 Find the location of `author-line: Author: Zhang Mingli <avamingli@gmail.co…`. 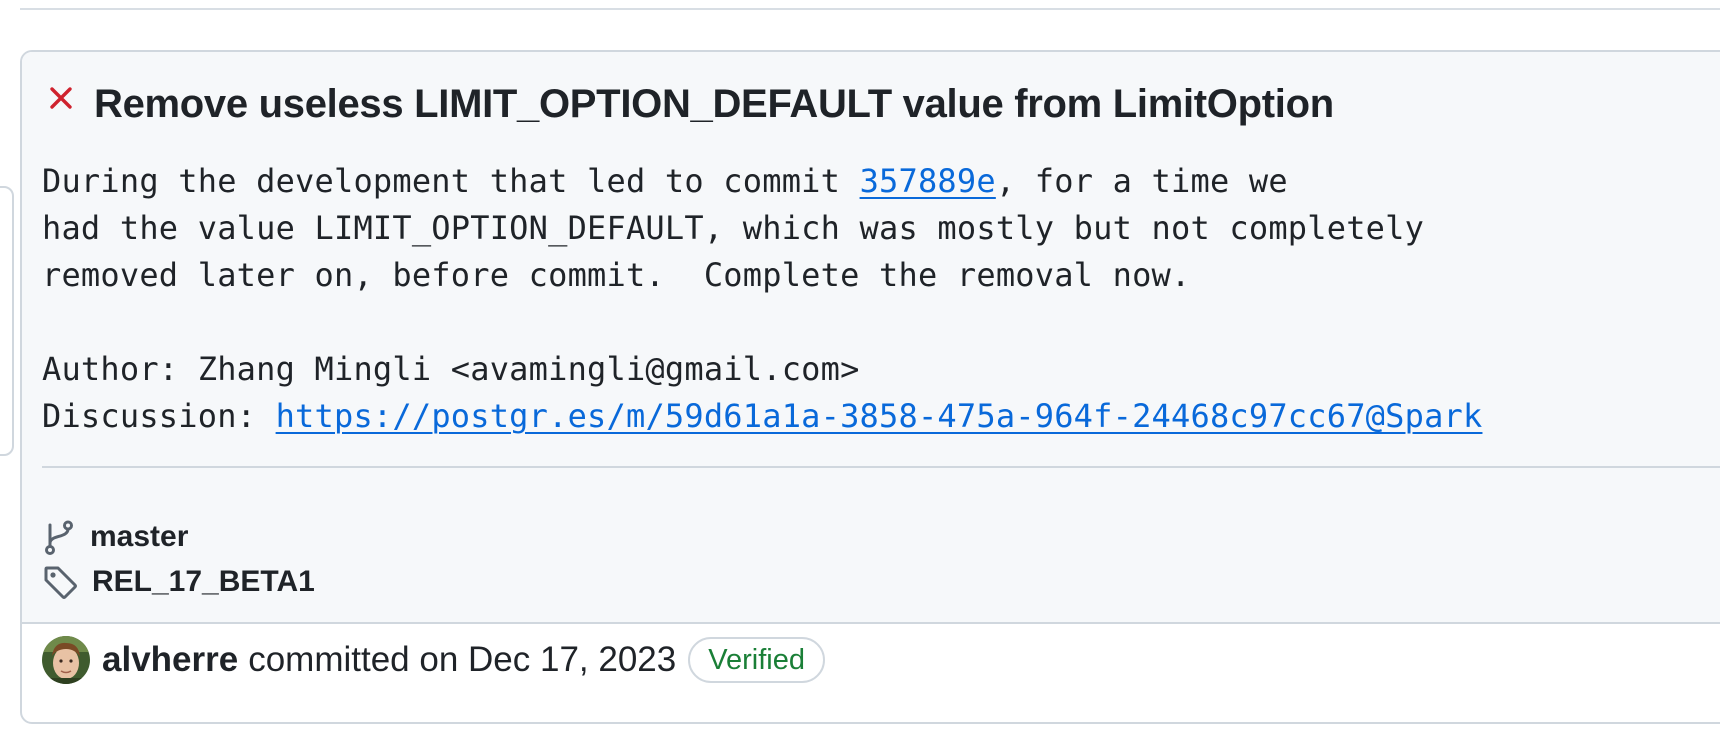

author-line: Author: Zhang Mingli <avamingli@gmail.co… is located at coordinates (451, 369).